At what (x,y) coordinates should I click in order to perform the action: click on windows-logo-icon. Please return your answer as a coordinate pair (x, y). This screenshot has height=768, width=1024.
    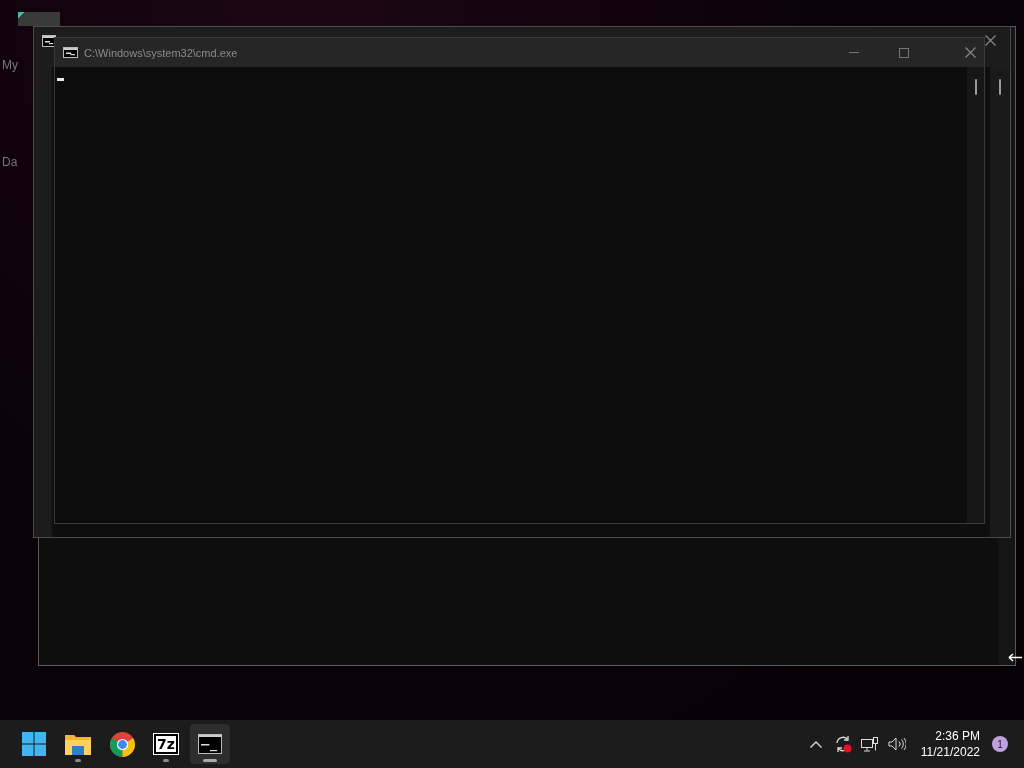
    Looking at the image, I should click on (34, 744).